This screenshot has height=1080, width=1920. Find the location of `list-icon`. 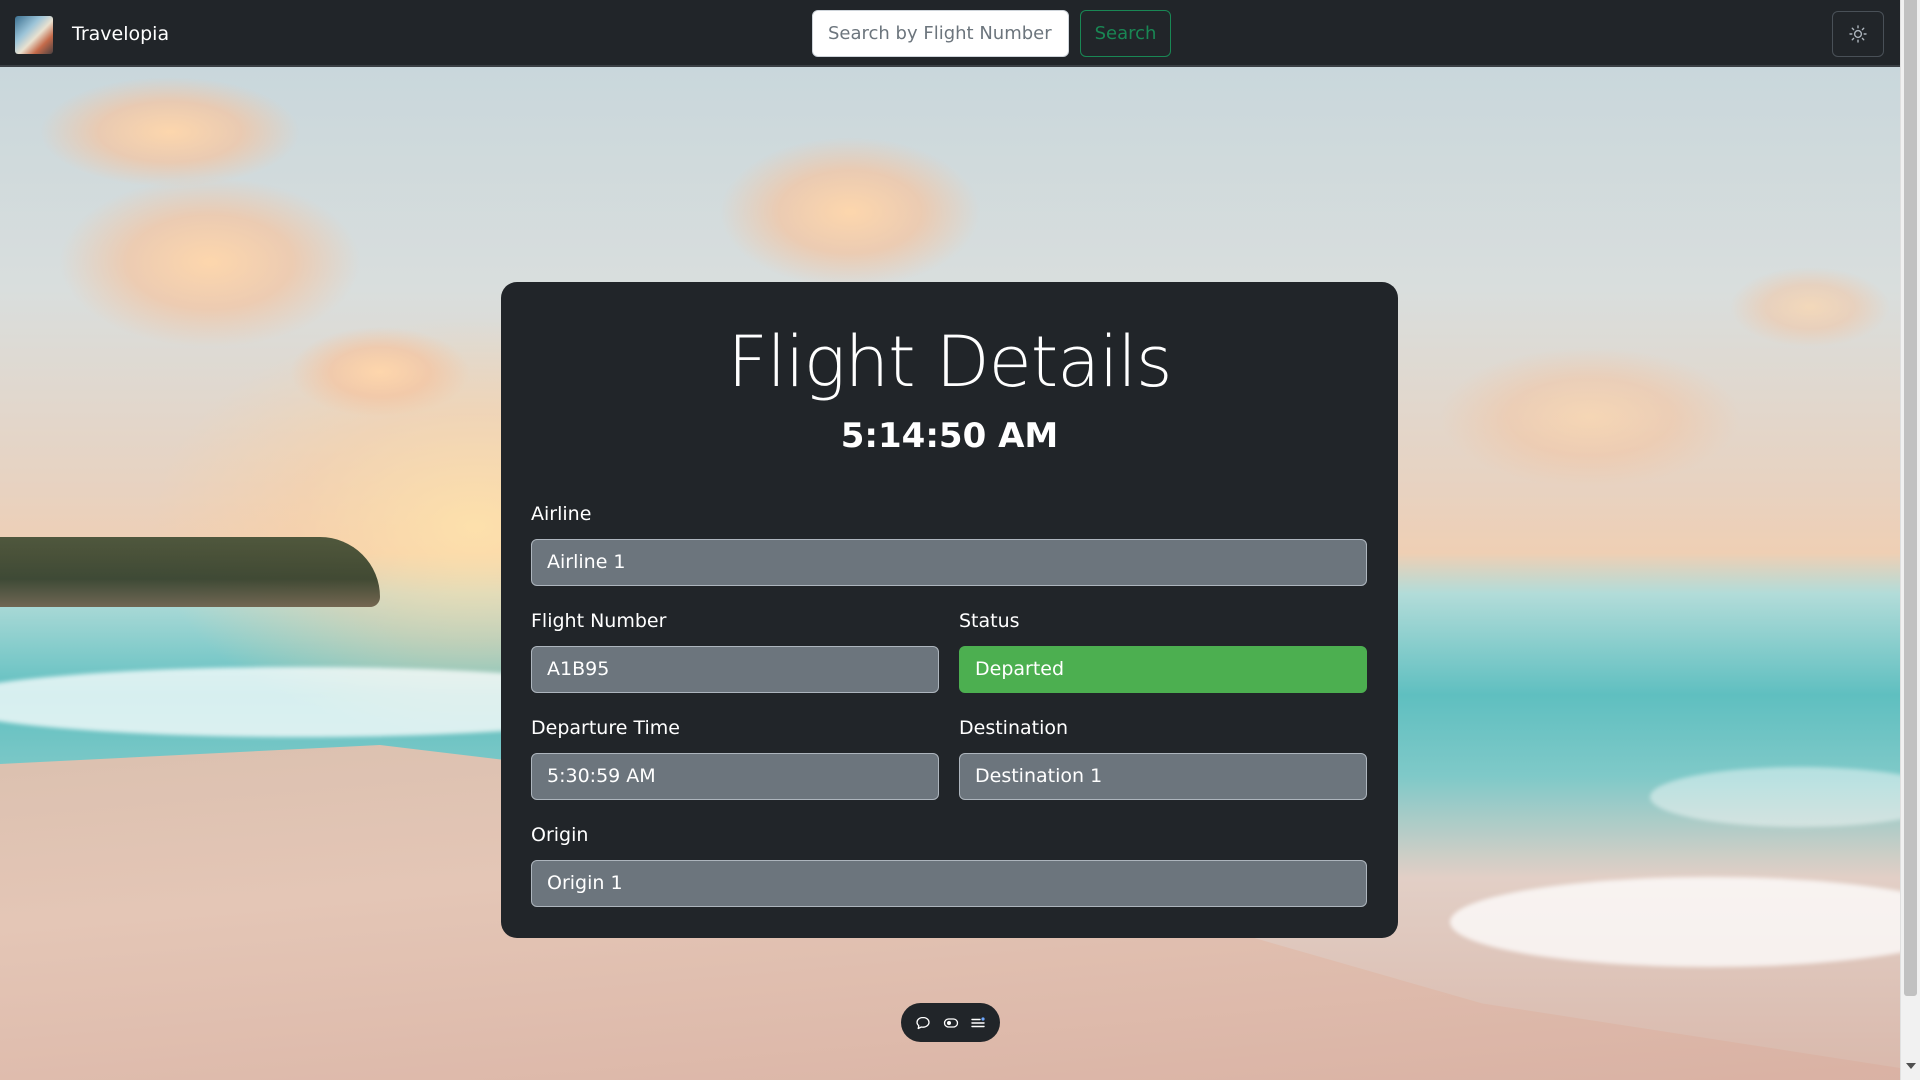

list-icon is located at coordinates (978, 1023).